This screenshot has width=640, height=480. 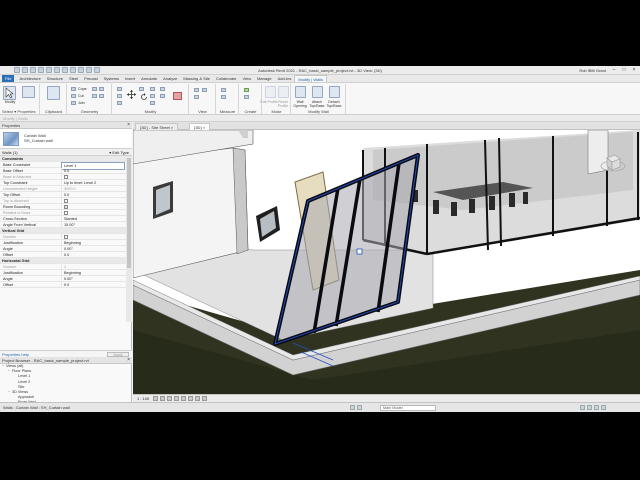 What do you see at coordinates (55, 78) in the screenshot?
I see `tab-structure: Structure` at bounding box center [55, 78].